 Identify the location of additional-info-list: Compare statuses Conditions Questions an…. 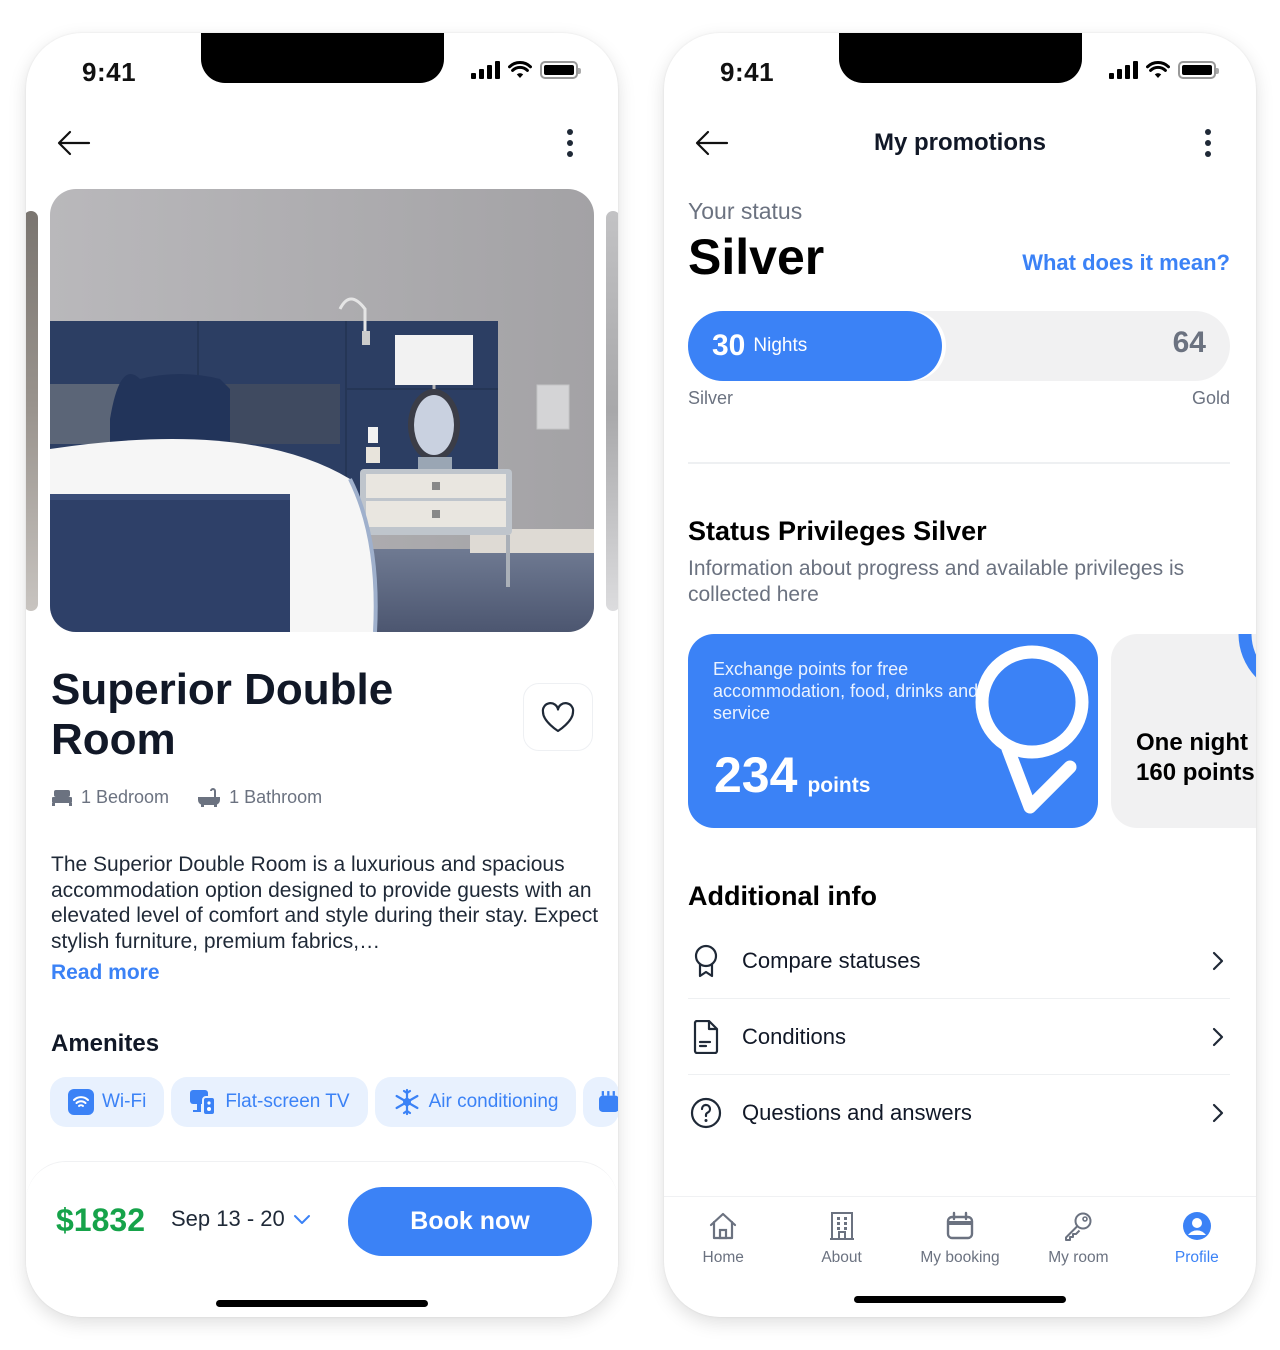
(959, 1037).